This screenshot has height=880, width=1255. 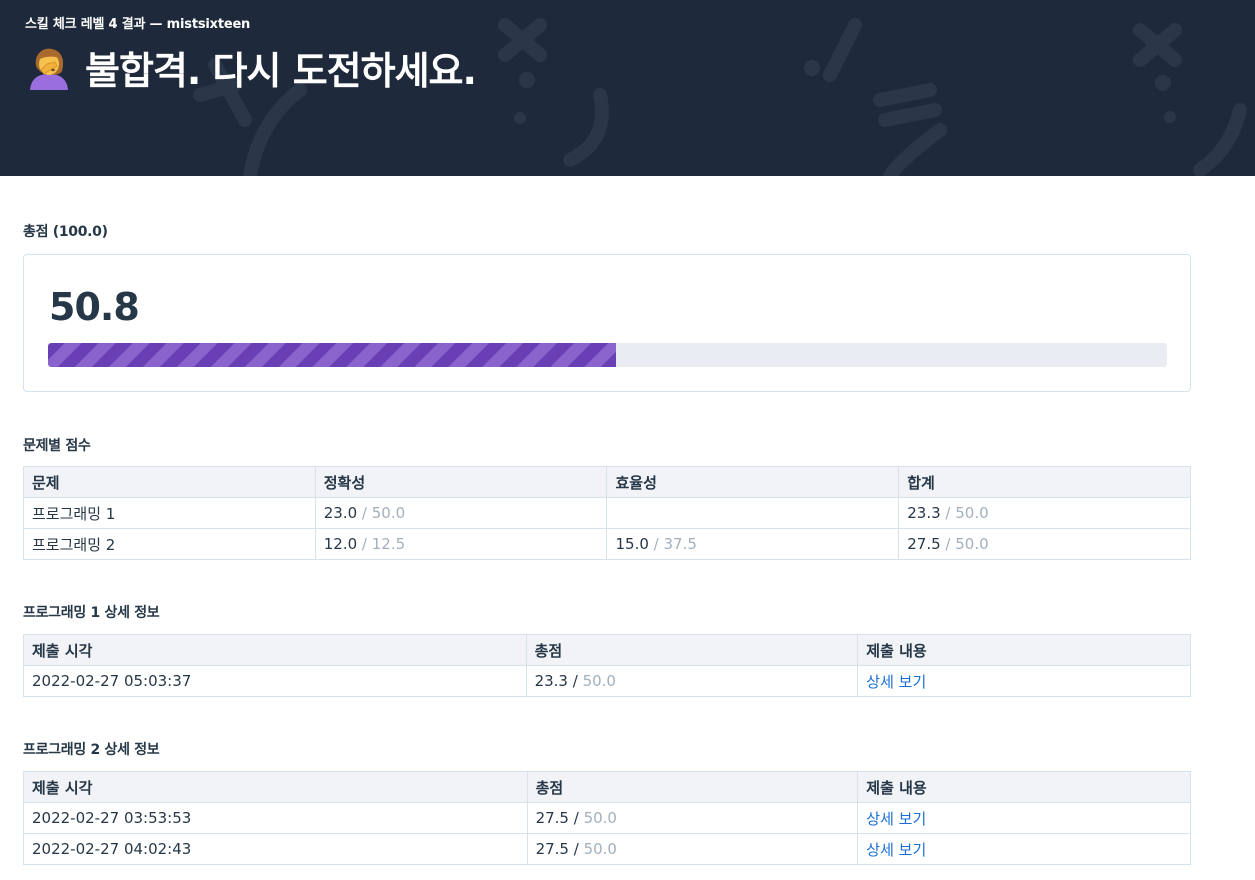 I want to click on accuracy-cell: 23.0 / 50.0, so click(x=461, y=513).